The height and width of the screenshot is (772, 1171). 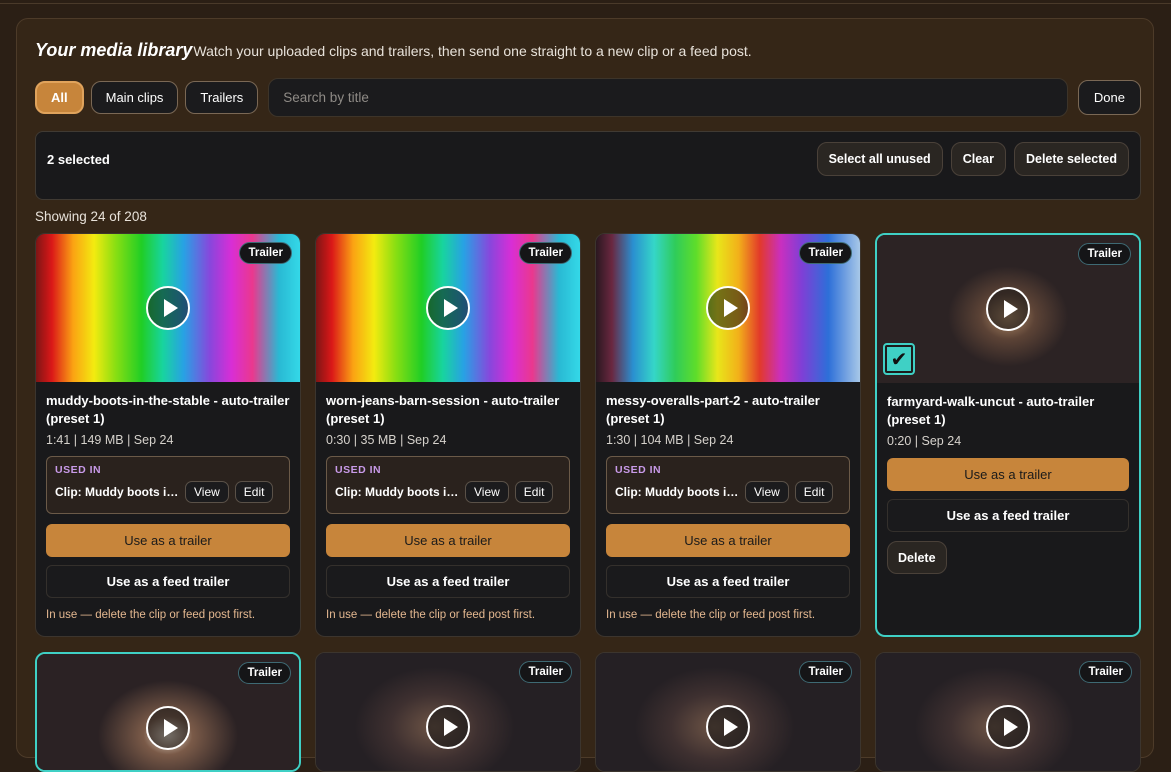 What do you see at coordinates (114, 50) in the screenshot?
I see `page-title: Your media library` at bounding box center [114, 50].